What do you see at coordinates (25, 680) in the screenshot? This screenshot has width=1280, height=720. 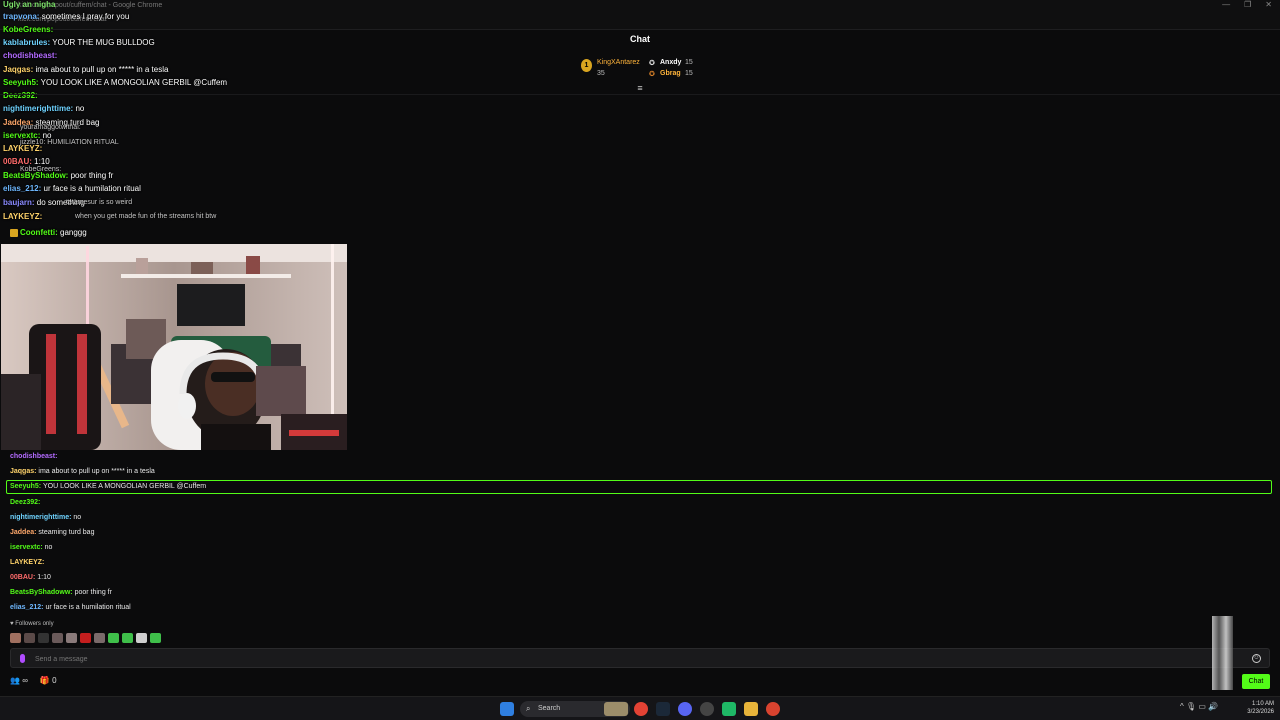 I see `viewers-value: ∞` at bounding box center [25, 680].